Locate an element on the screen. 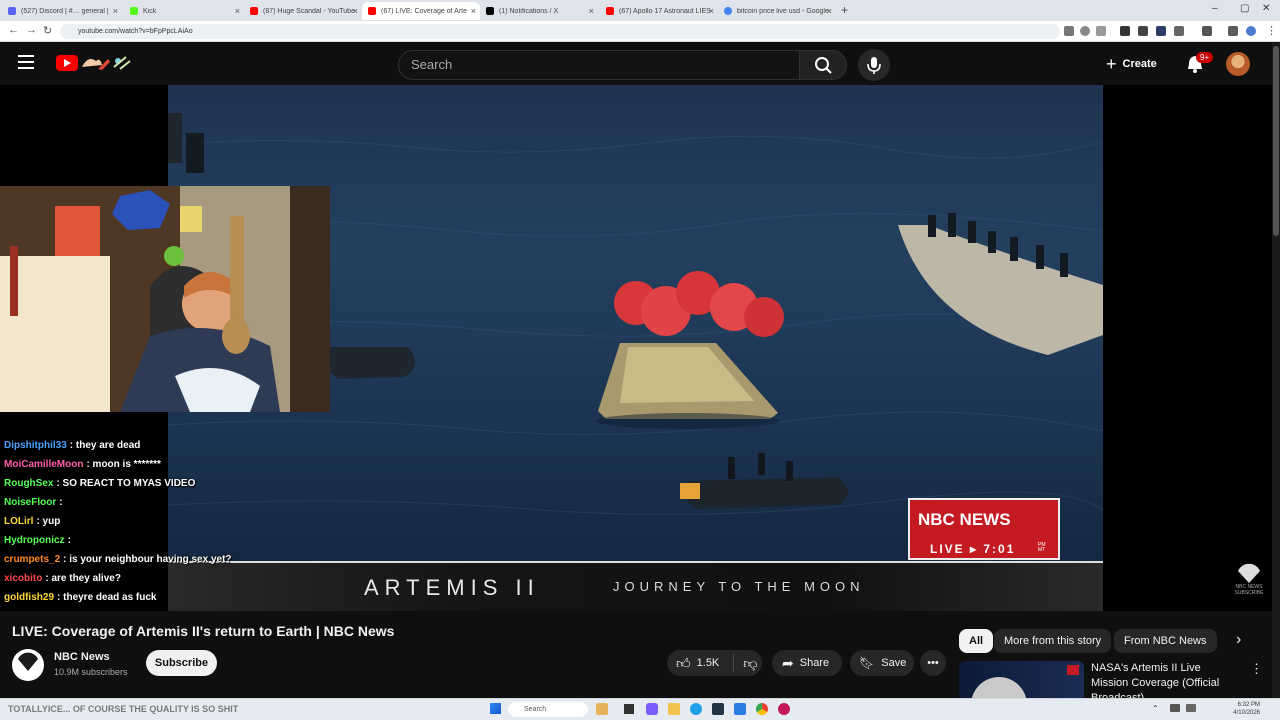 This screenshot has width=1280, height=720. back-icon: ← is located at coordinates (13, 30).